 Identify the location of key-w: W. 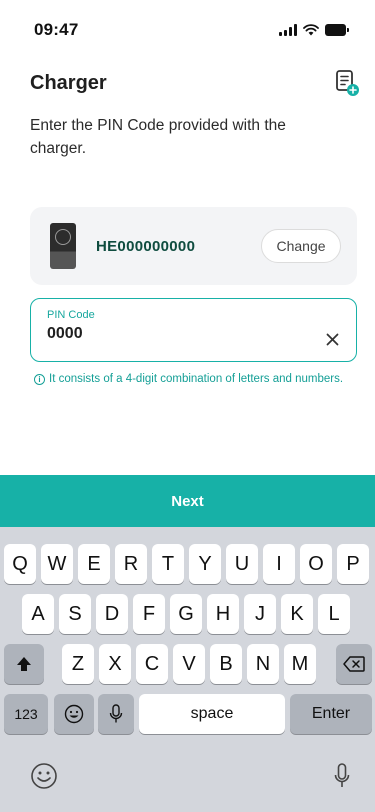
(57, 564).